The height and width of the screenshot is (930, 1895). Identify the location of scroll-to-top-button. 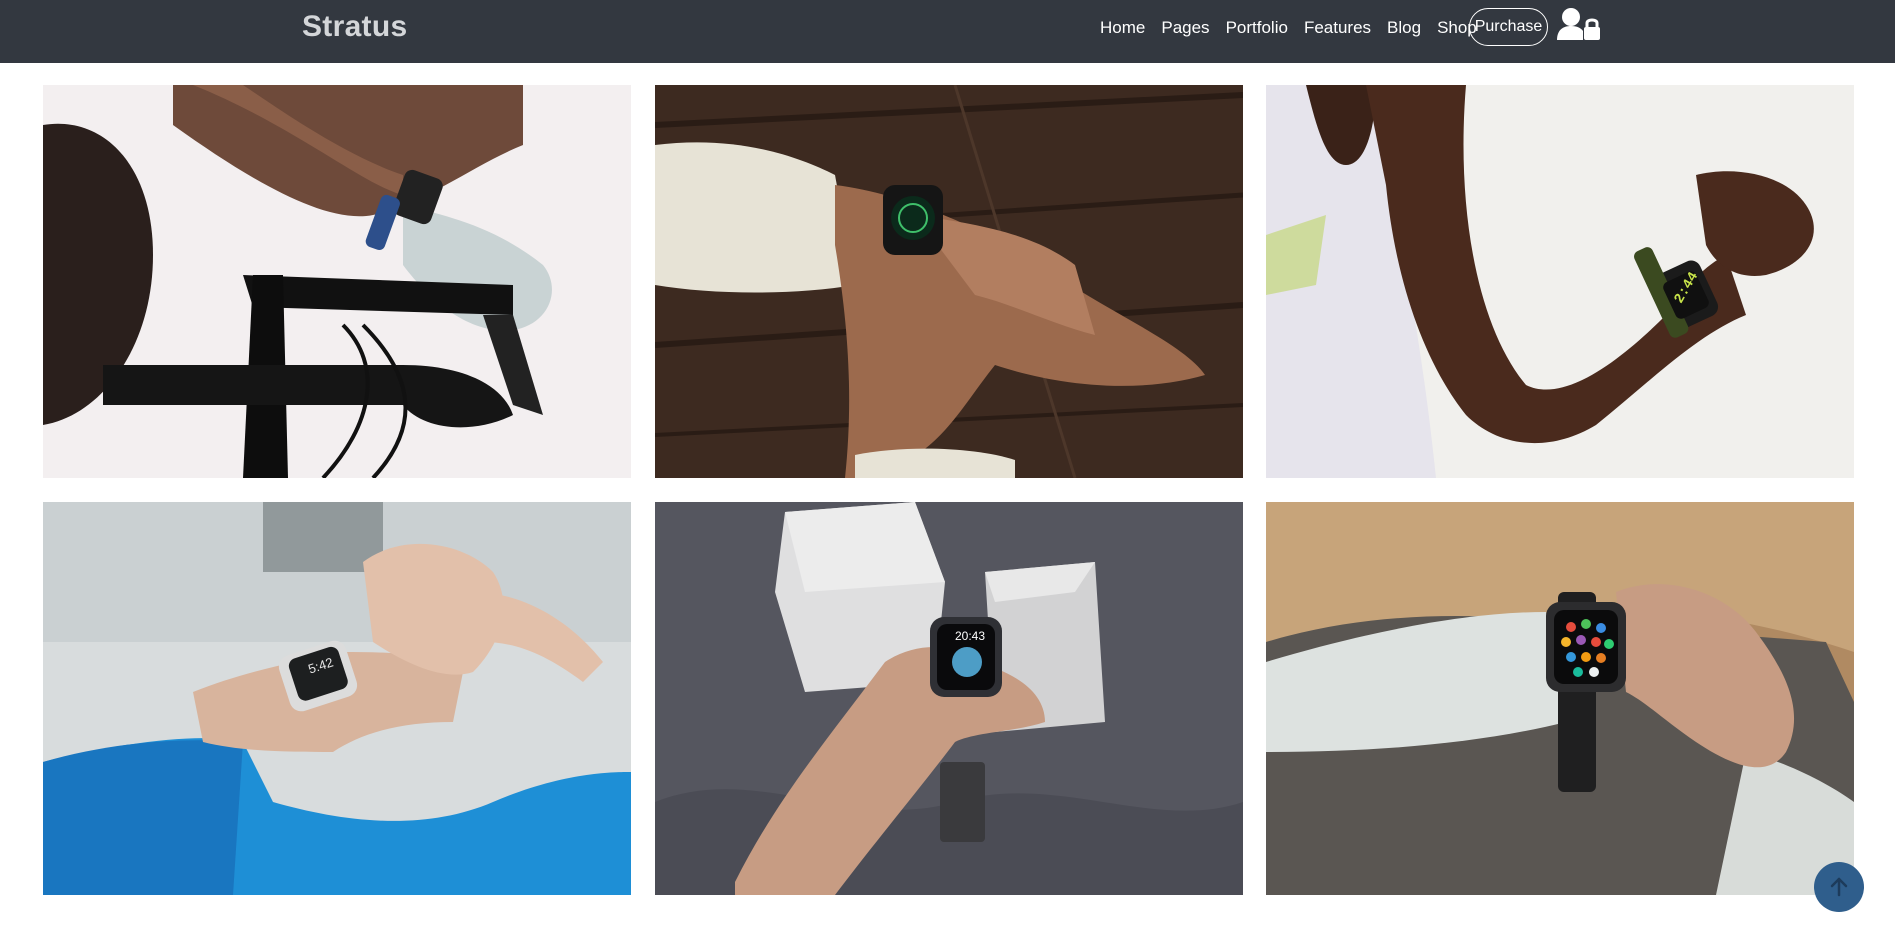
(1839, 887).